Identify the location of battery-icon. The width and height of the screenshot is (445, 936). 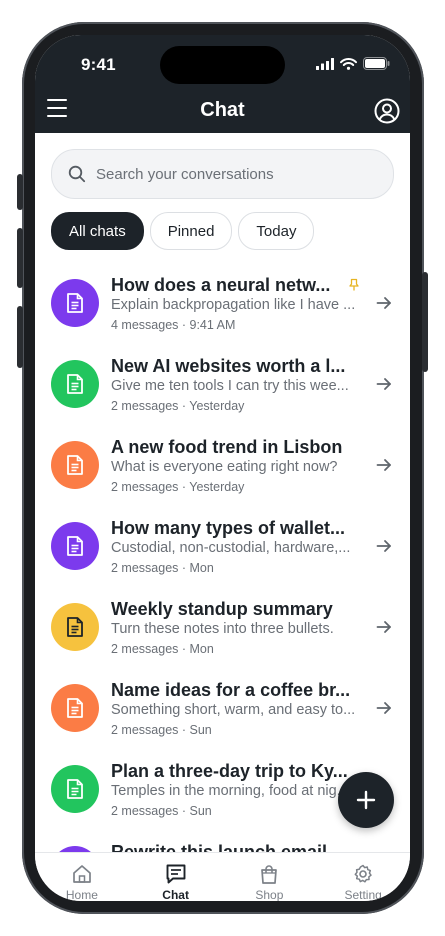
(376, 63).